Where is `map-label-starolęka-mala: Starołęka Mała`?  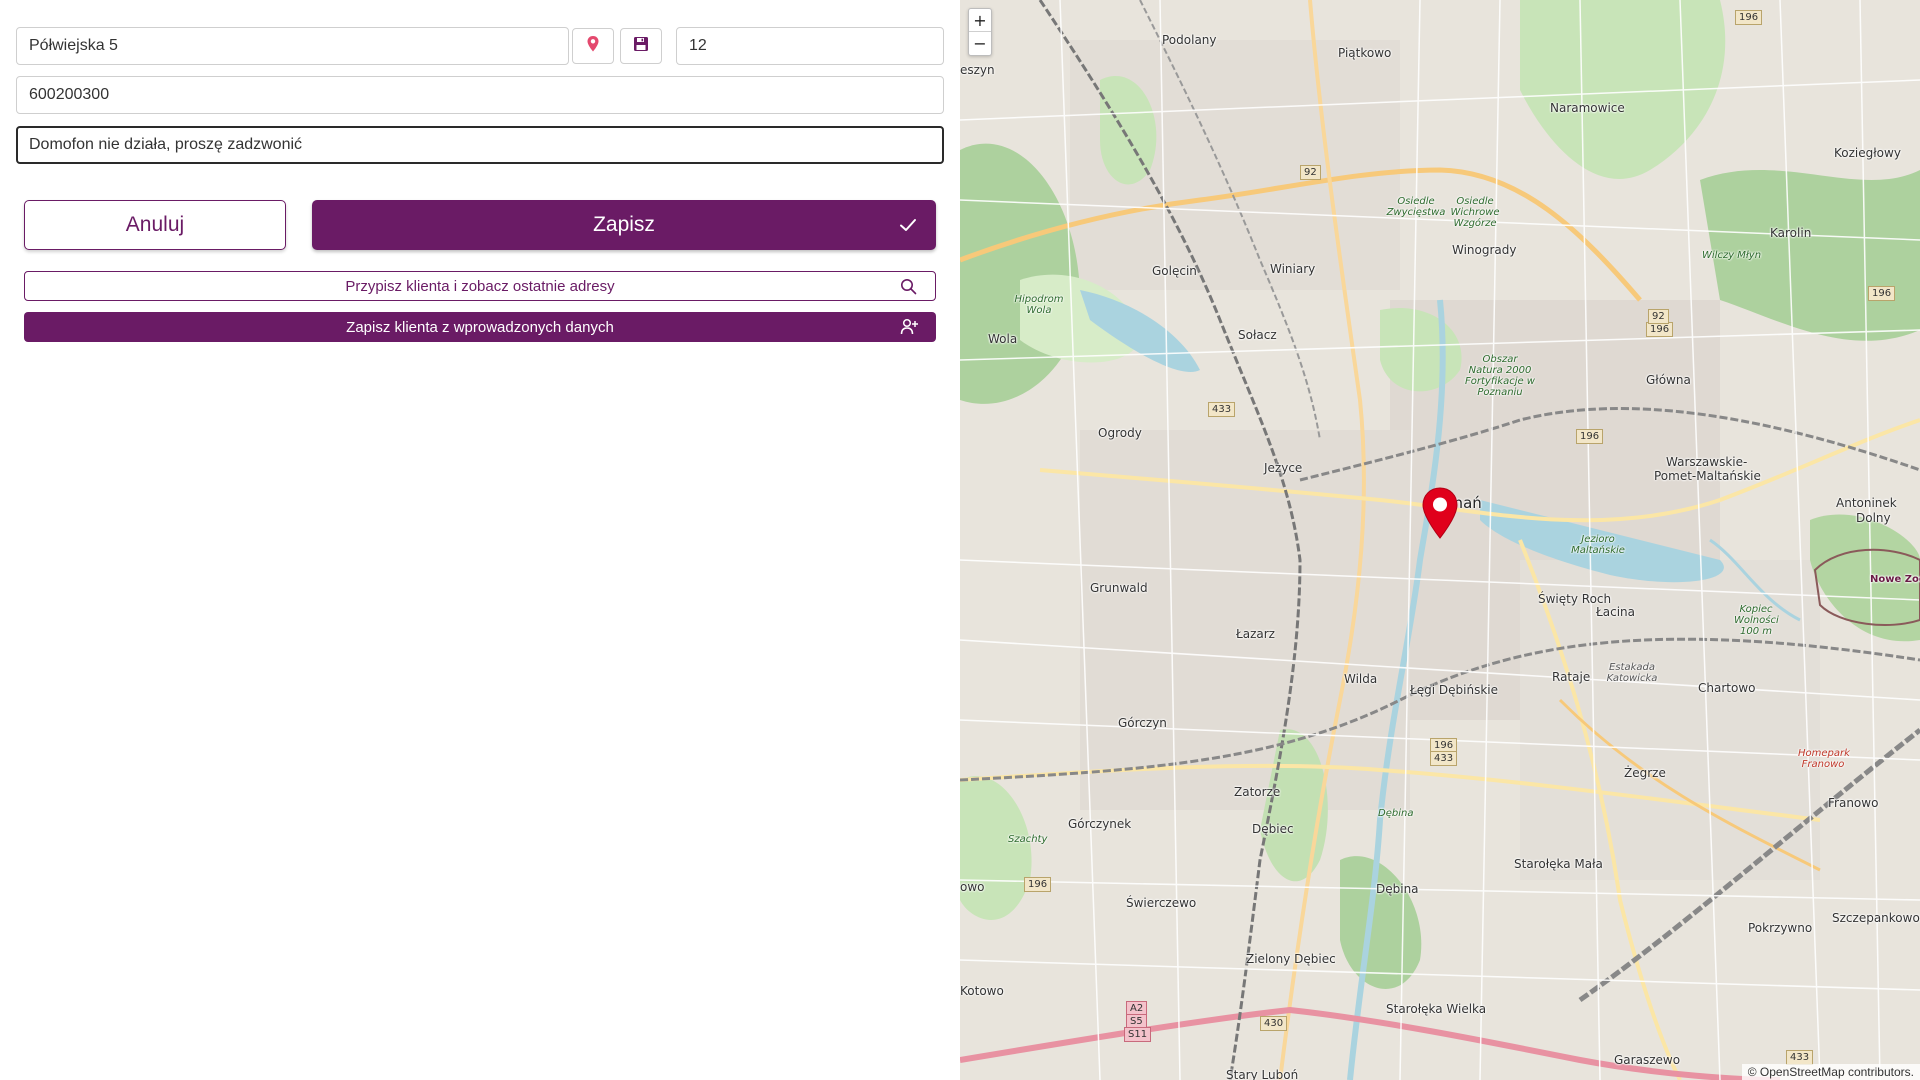
map-label-starolęka-mala: Starołęka Mała is located at coordinates (1558, 864).